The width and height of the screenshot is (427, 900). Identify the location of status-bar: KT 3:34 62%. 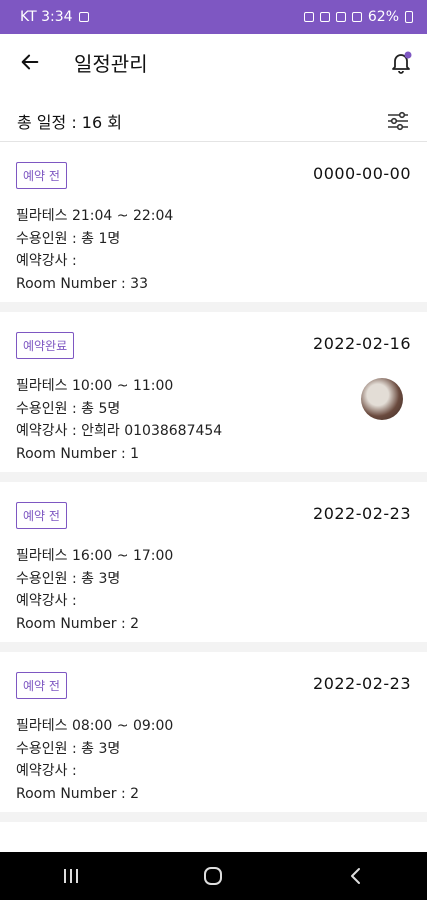
(213, 17).